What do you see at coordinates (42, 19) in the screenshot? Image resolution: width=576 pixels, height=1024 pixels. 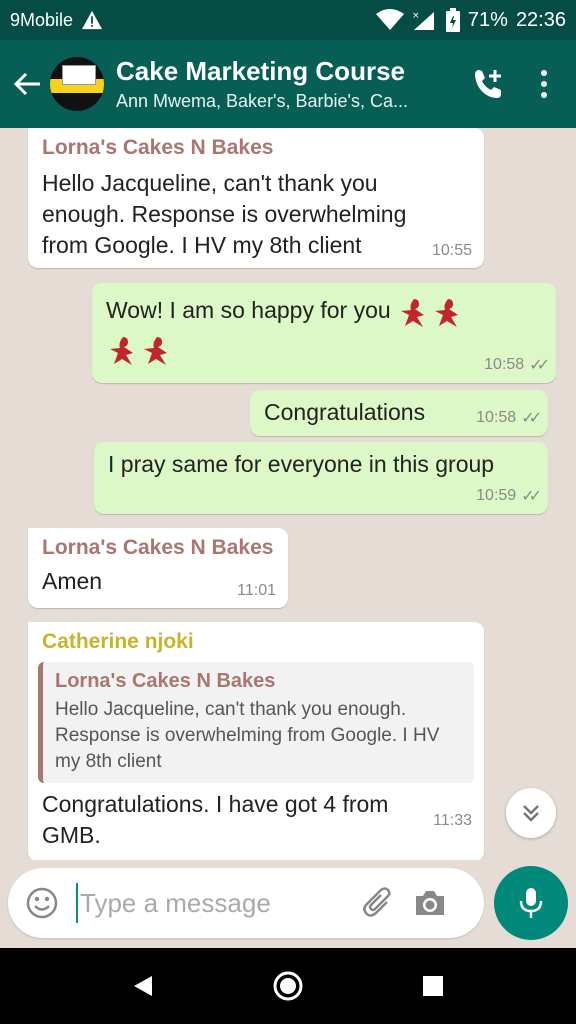 I see `carrier-name: 9Mobile` at bounding box center [42, 19].